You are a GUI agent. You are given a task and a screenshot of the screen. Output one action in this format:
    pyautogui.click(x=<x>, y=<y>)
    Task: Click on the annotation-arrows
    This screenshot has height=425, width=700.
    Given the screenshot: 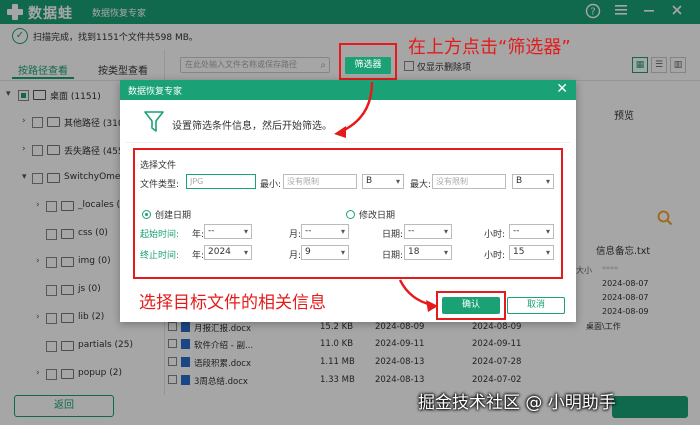 What is the action you would take?
    pyautogui.click(x=386, y=196)
    